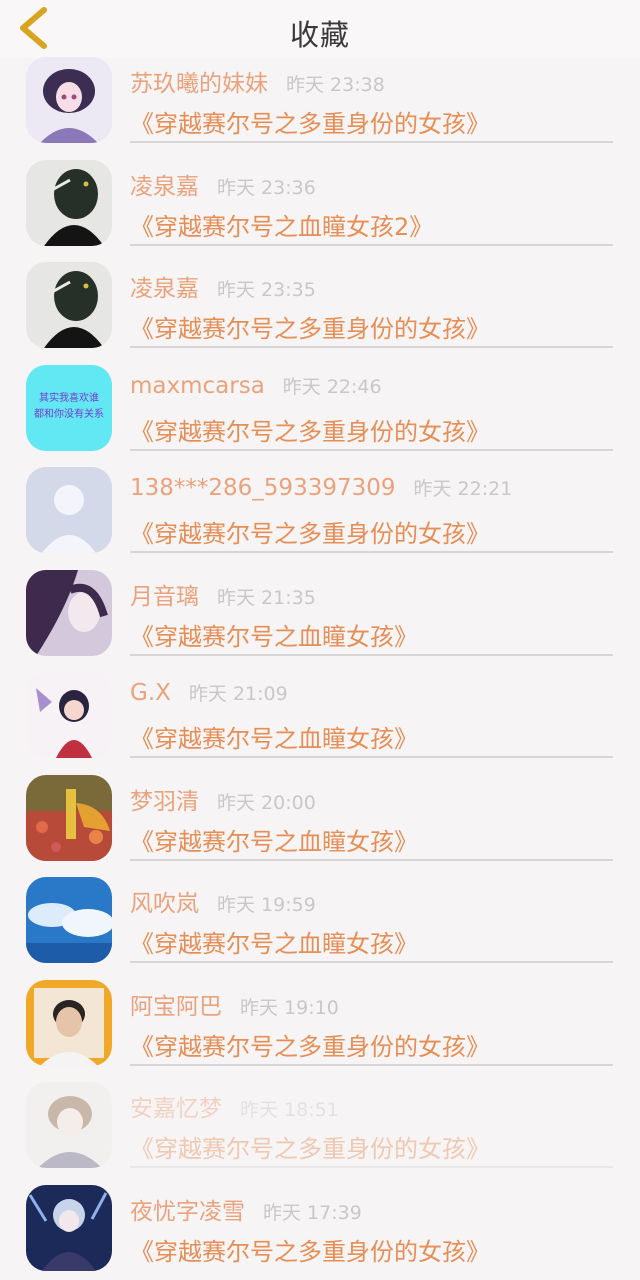  I want to click on list-item: 风吹岚昨天 19:59 《穿越赛尔号之血瞳女孩》, so click(320, 921).